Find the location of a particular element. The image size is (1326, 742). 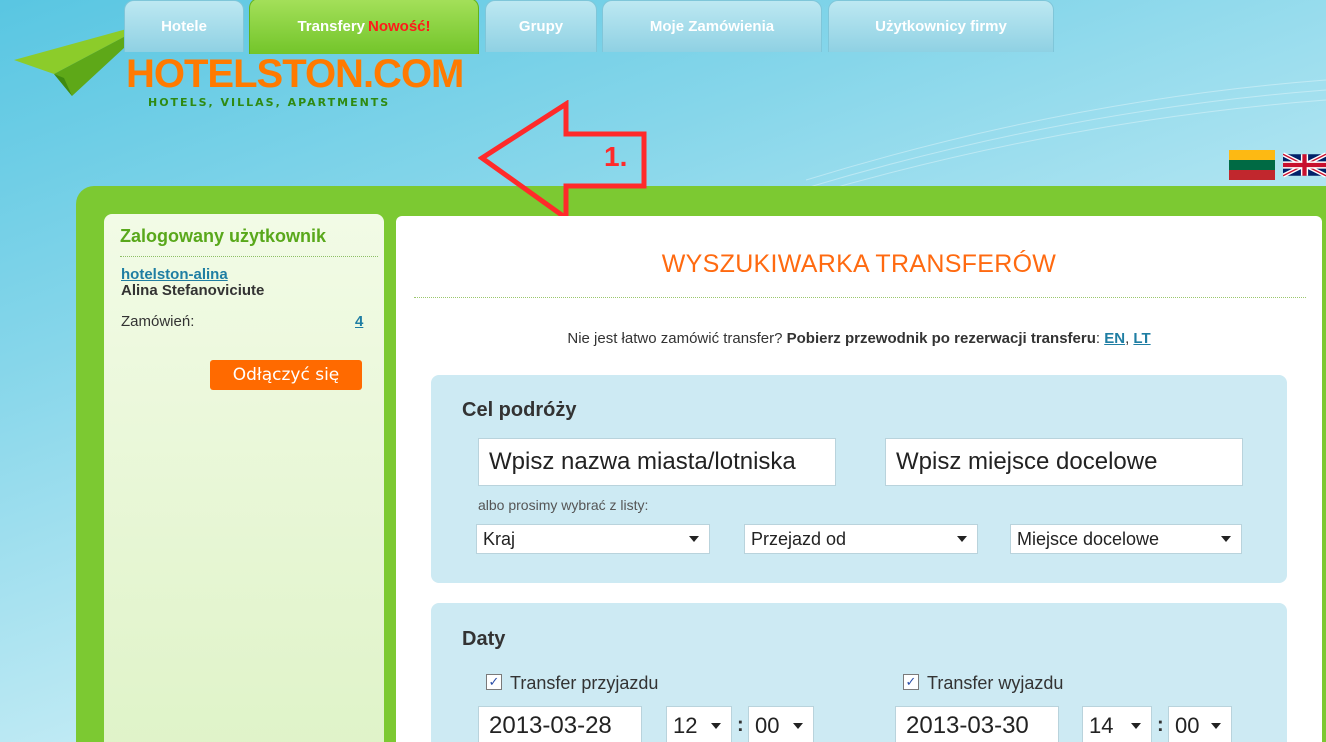

tab-company-users: Użytkownicy firmy is located at coordinates (941, 26).